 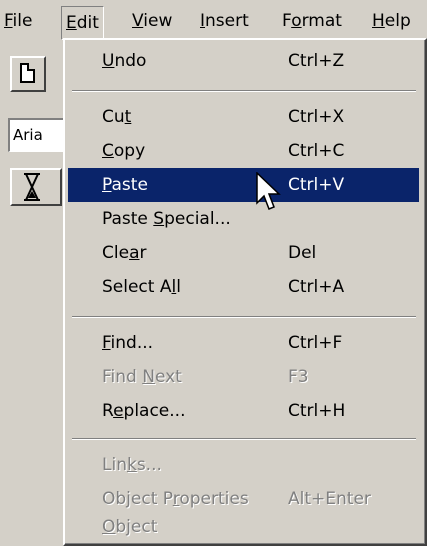 What do you see at coordinates (243, 527) in the screenshot?
I see `menu-item-object: Object` at bounding box center [243, 527].